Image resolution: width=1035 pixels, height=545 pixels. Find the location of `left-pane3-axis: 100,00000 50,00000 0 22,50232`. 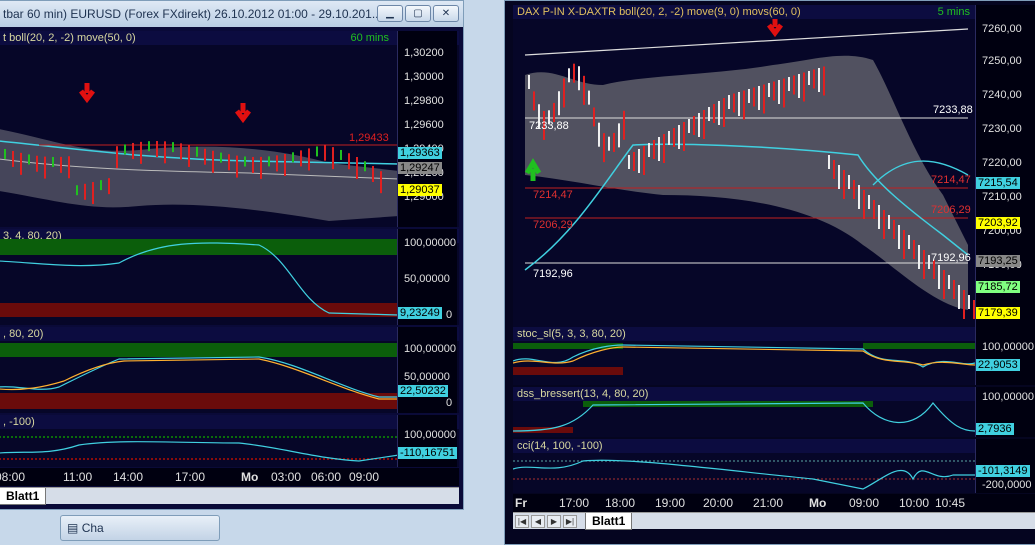

left-pane3-axis: 100,00000 50,00000 0 22,50232 is located at coordinates (427, 370).